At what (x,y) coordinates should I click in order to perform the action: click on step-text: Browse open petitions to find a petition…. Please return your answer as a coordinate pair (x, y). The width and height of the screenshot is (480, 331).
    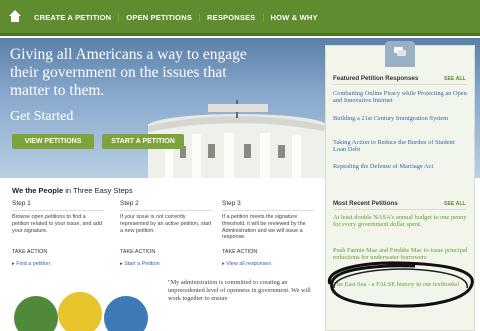
    Looking at the image, I should click on (57, 224).